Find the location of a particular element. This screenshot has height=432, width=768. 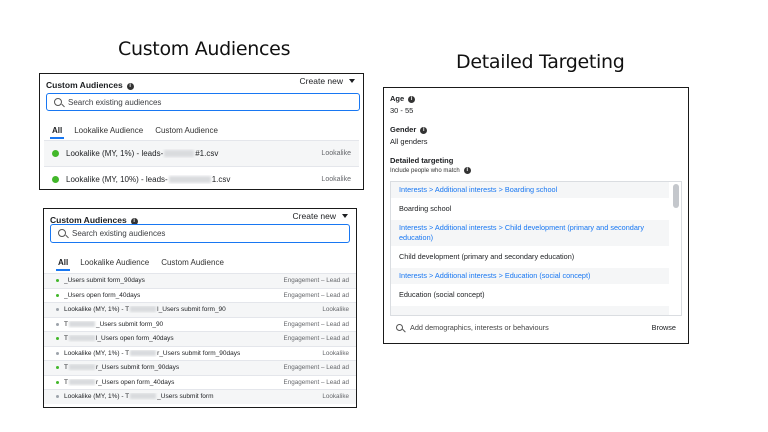

audience-name-prefix: Lookalike (MY, 1%) - leads- is located at coordinates (115, 153).